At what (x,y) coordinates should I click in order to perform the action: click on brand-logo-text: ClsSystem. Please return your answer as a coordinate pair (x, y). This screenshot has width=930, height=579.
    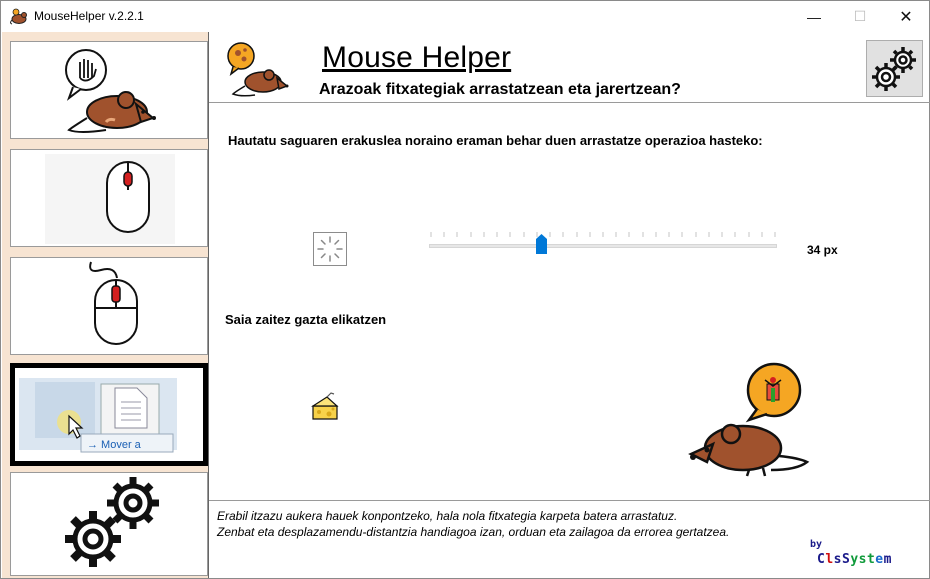
    Looking at the image, I should click on (854, 559).